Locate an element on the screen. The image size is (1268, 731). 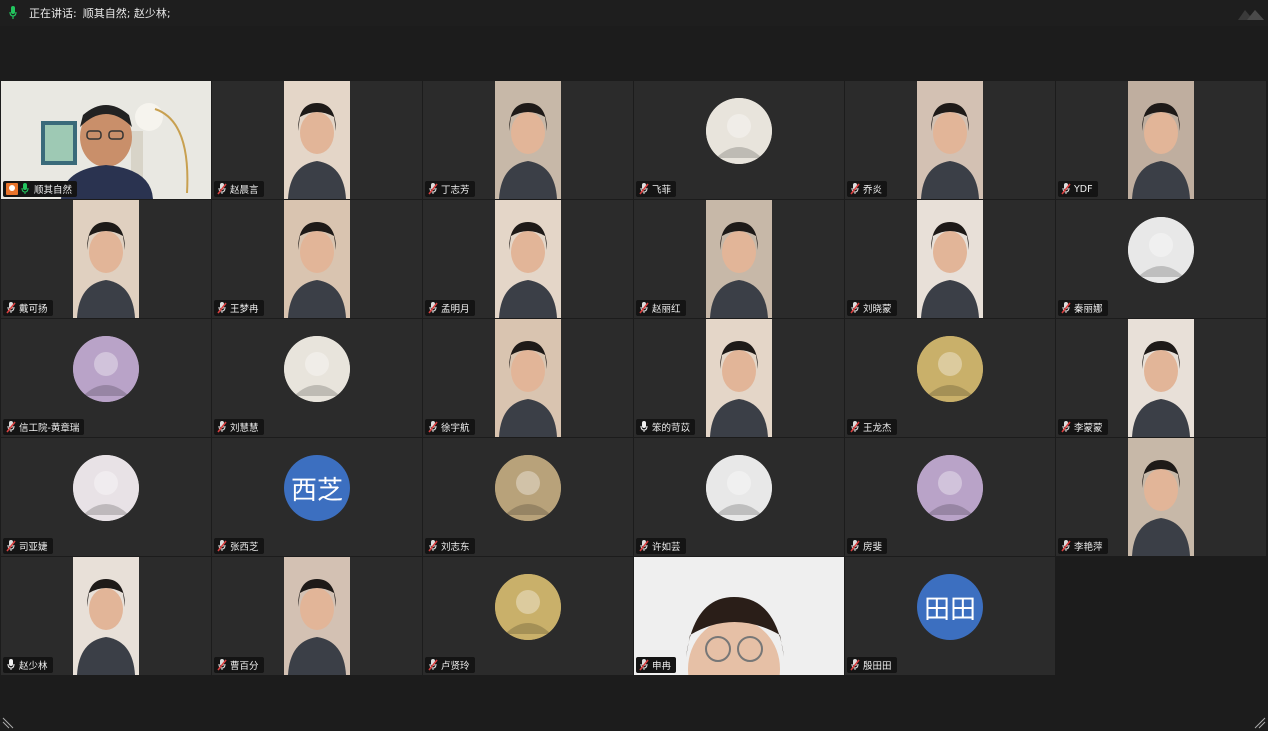
participant-tile: 房斐 is located at coordinates (950, 497).